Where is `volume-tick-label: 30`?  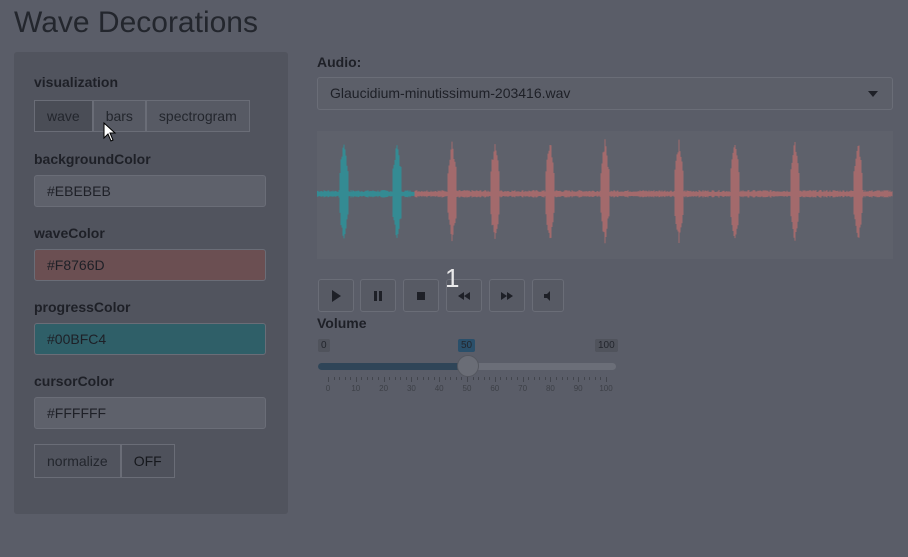
volume-tick-label: 30 is located at coordinates (411, 388).